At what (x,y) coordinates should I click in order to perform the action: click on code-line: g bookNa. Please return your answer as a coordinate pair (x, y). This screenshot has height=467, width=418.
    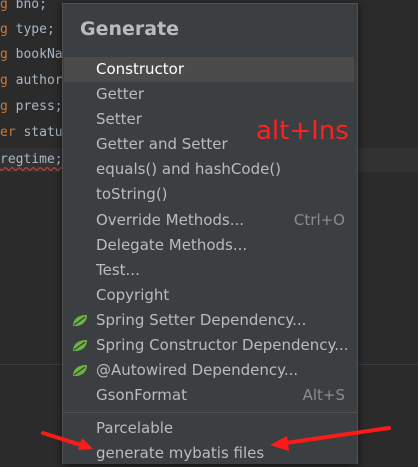
    Looking at the image, I should click on (31, 54).